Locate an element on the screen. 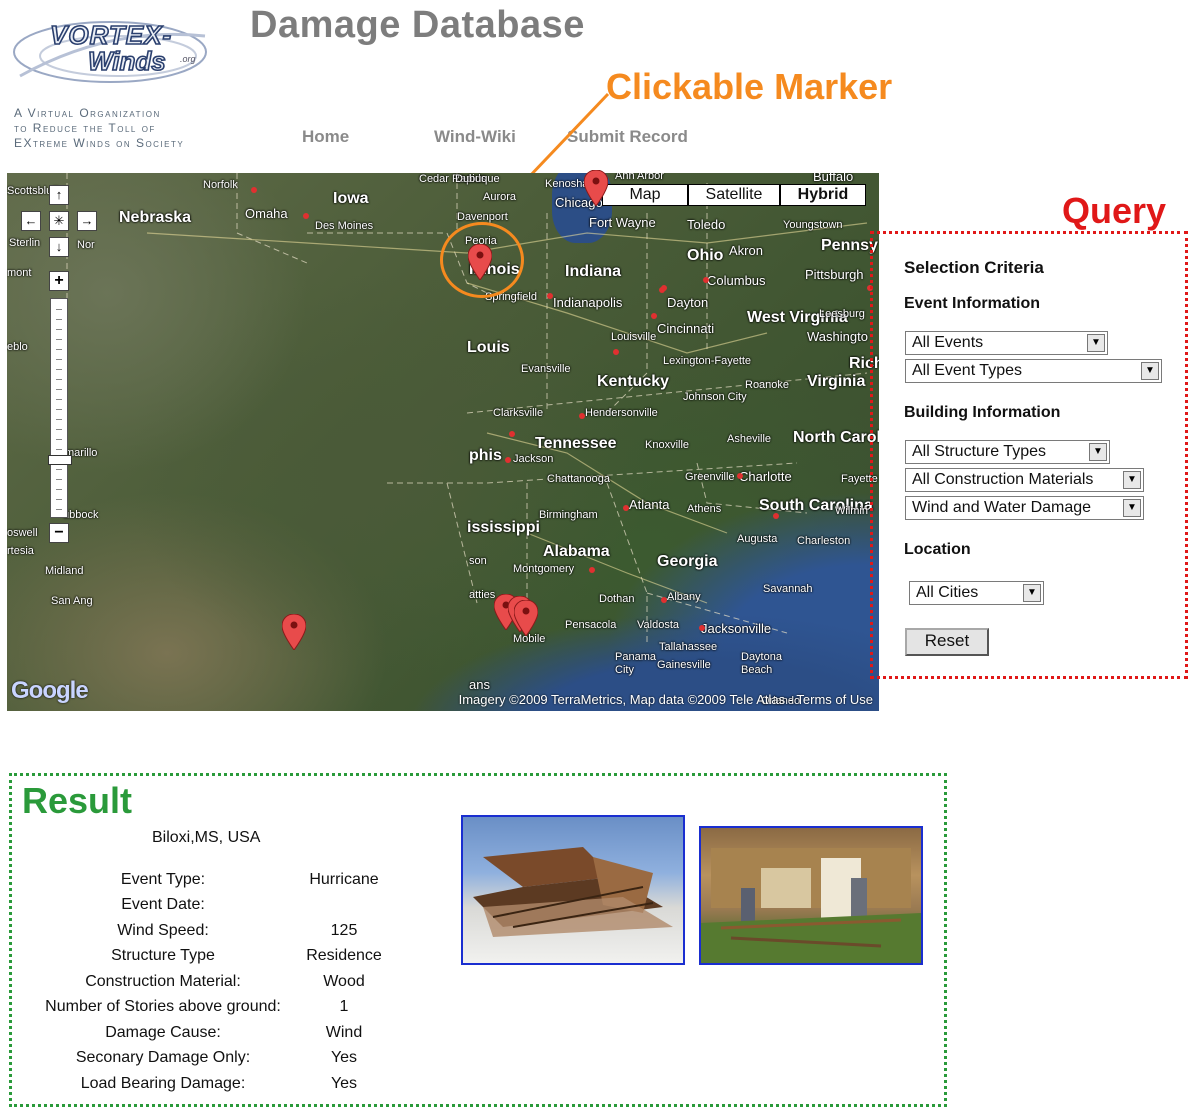  map-label: Sterlin is located at coordinates (25, 243).